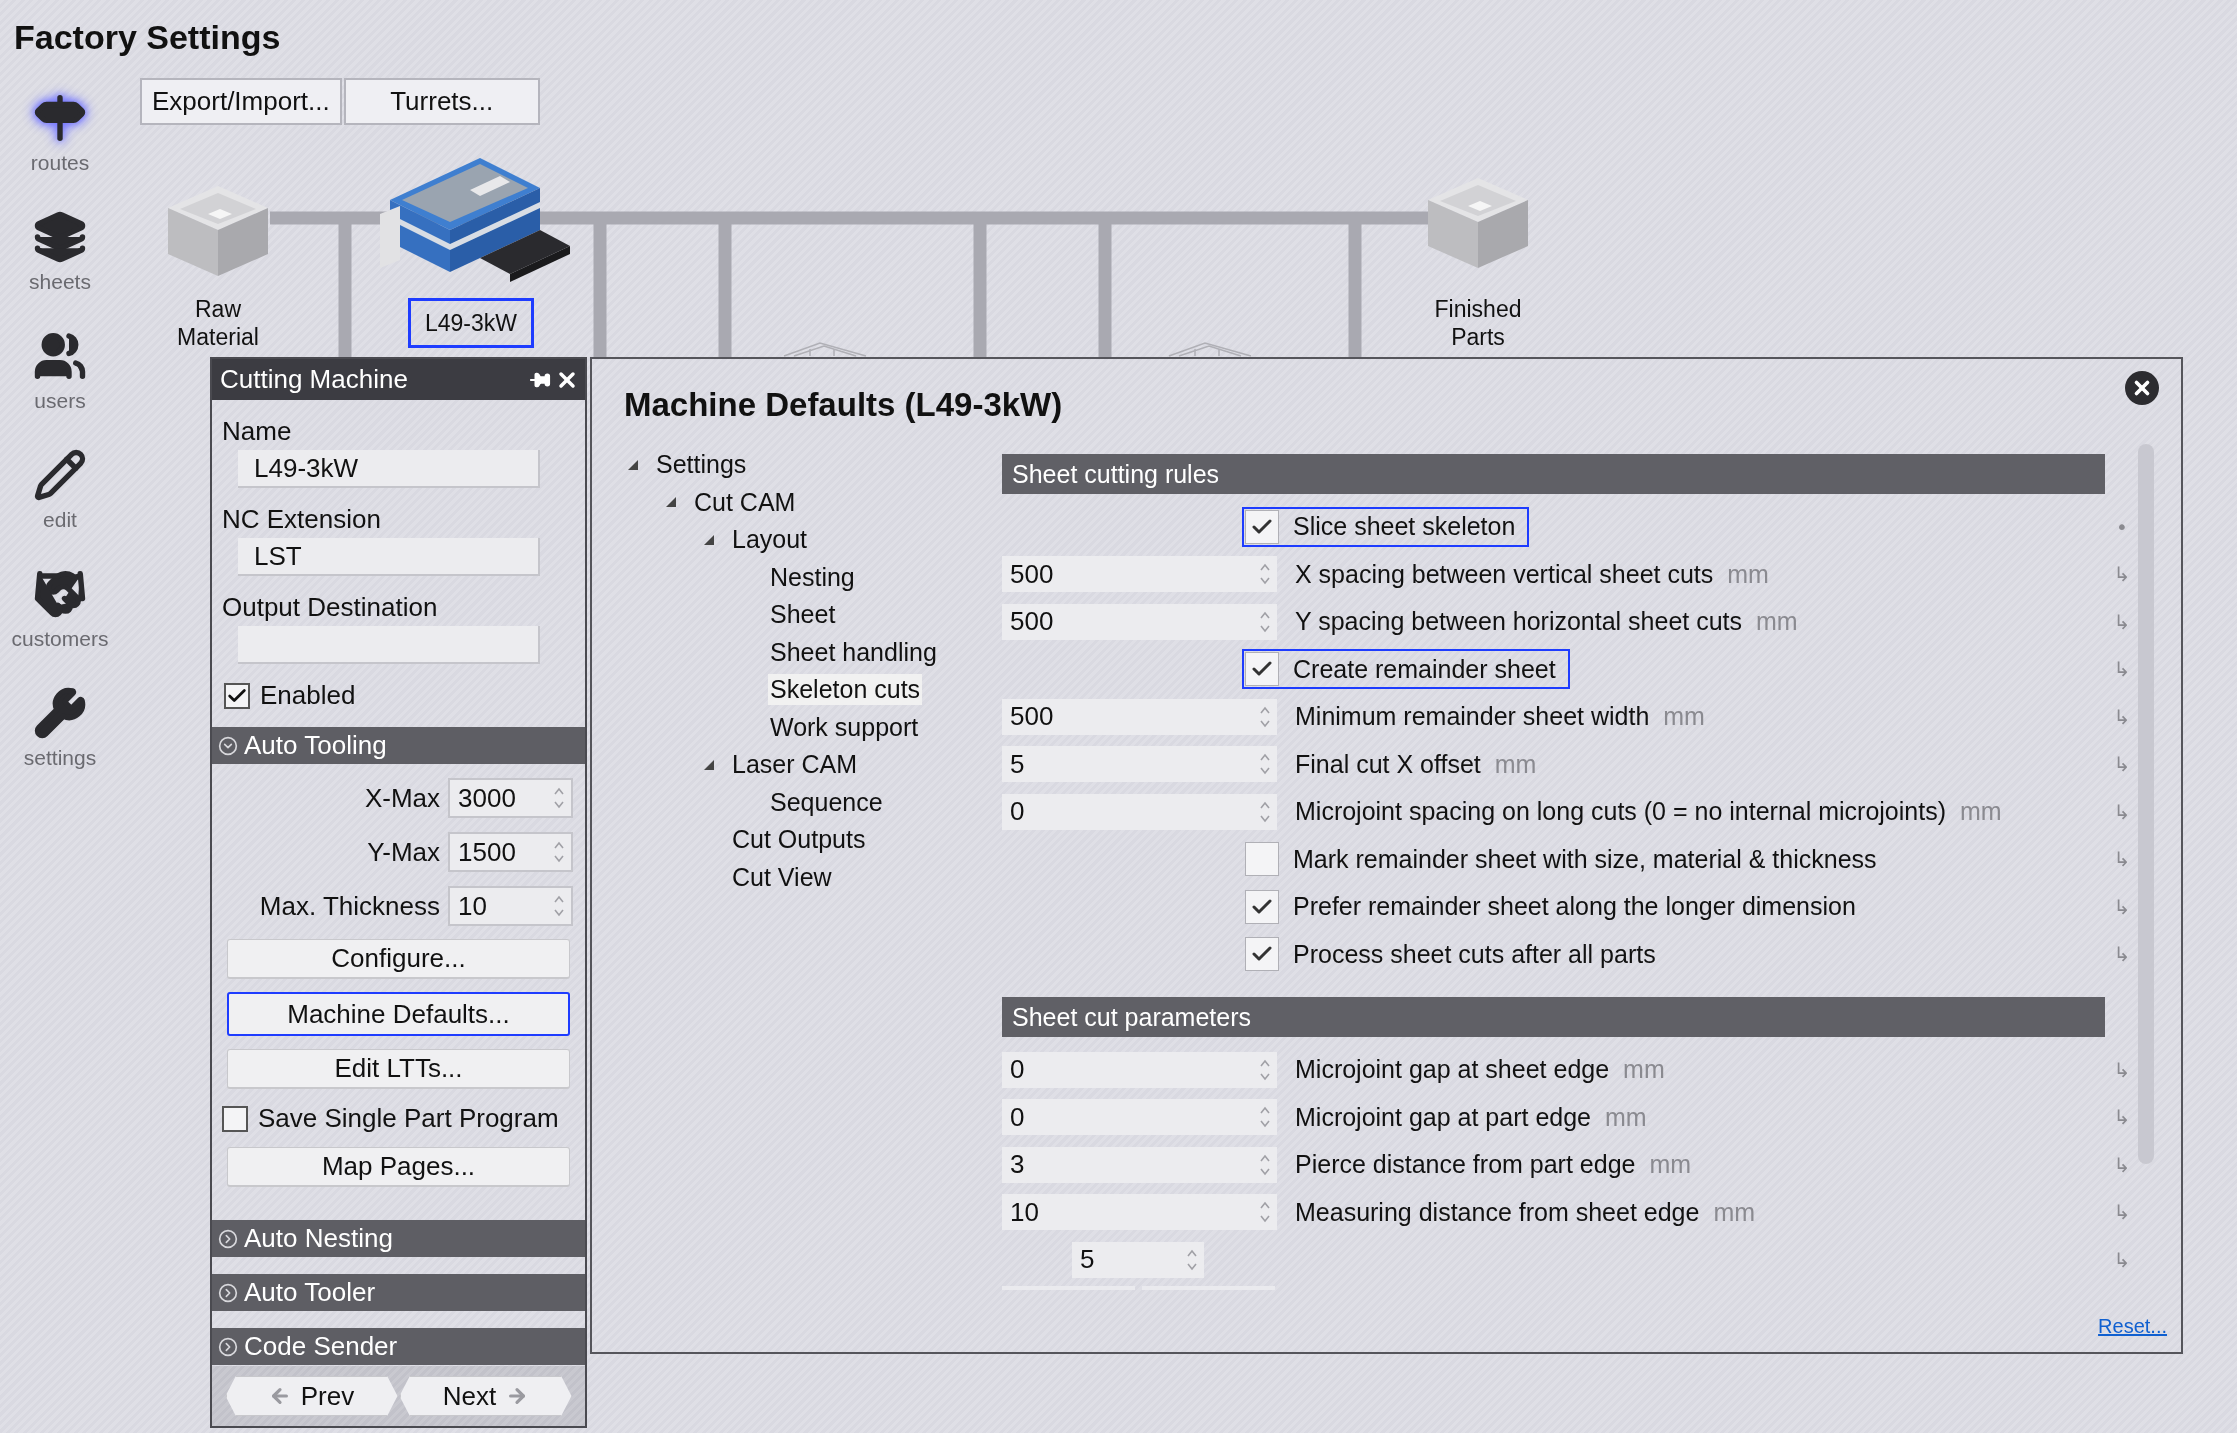 The width and height of the screenshot is (2237, 1433). What do you see at coordinates (1553, 474) in the screenshot?
I see `group-header: Sheet cutting rules` at bounding box center [1553, 474].